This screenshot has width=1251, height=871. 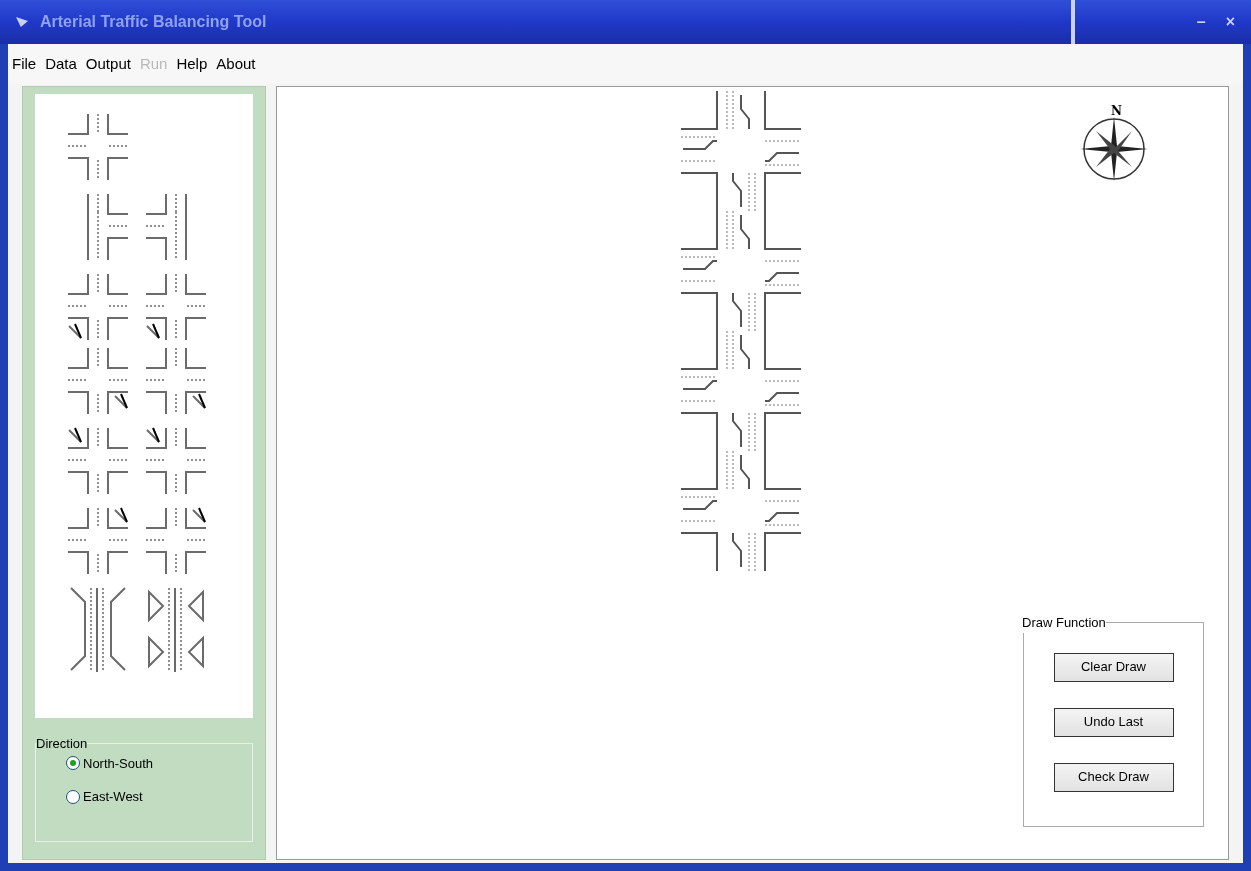 I want to click on menu-item: About, so click(x=236, y=64).